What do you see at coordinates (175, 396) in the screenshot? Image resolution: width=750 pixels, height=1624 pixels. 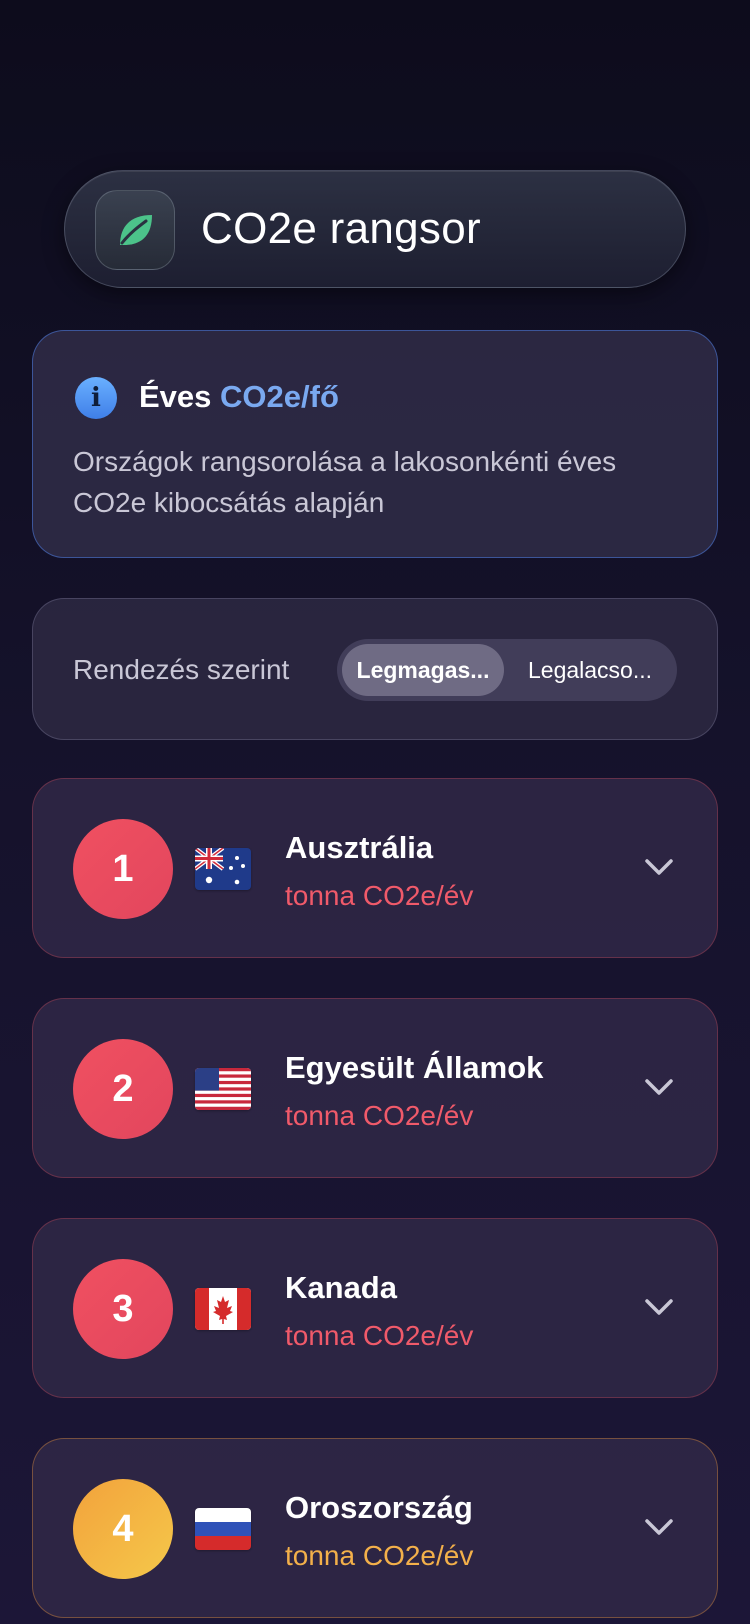 I see `info-title-prefix: Éves` at bounding box center [175, 396].